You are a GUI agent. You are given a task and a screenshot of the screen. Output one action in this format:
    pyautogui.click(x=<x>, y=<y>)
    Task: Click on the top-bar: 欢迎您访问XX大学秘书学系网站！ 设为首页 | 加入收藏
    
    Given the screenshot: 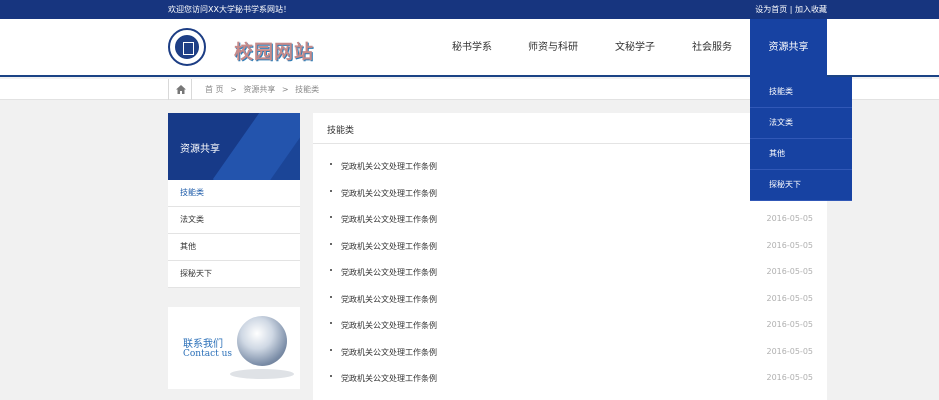 What is the action you would take?
    pyautogui.click(x=469, y=9)
    